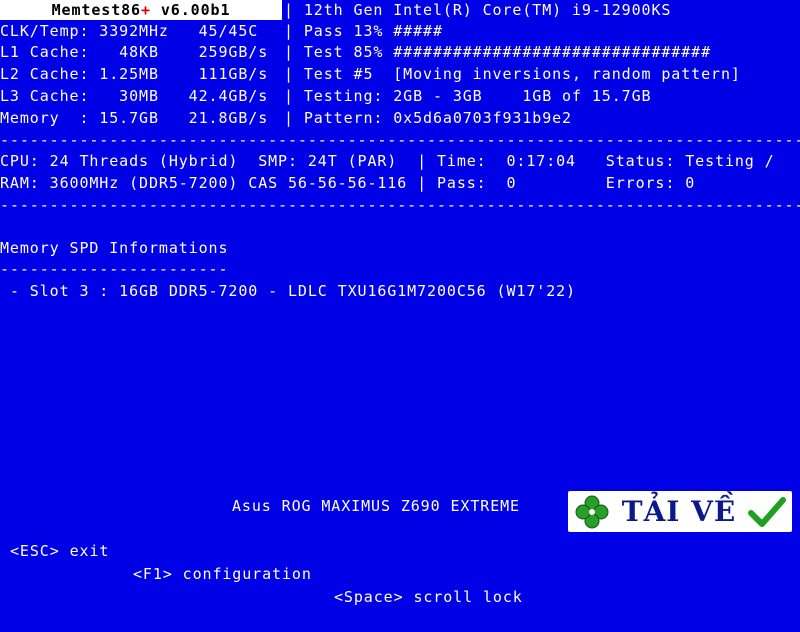 This screenshot has width=800, height=632. What do you see at coordinates (428, 597) in the screenshot?
I see `space-scroll-lock-key: <Space> scroll lock` at bounding box center [428, 597].